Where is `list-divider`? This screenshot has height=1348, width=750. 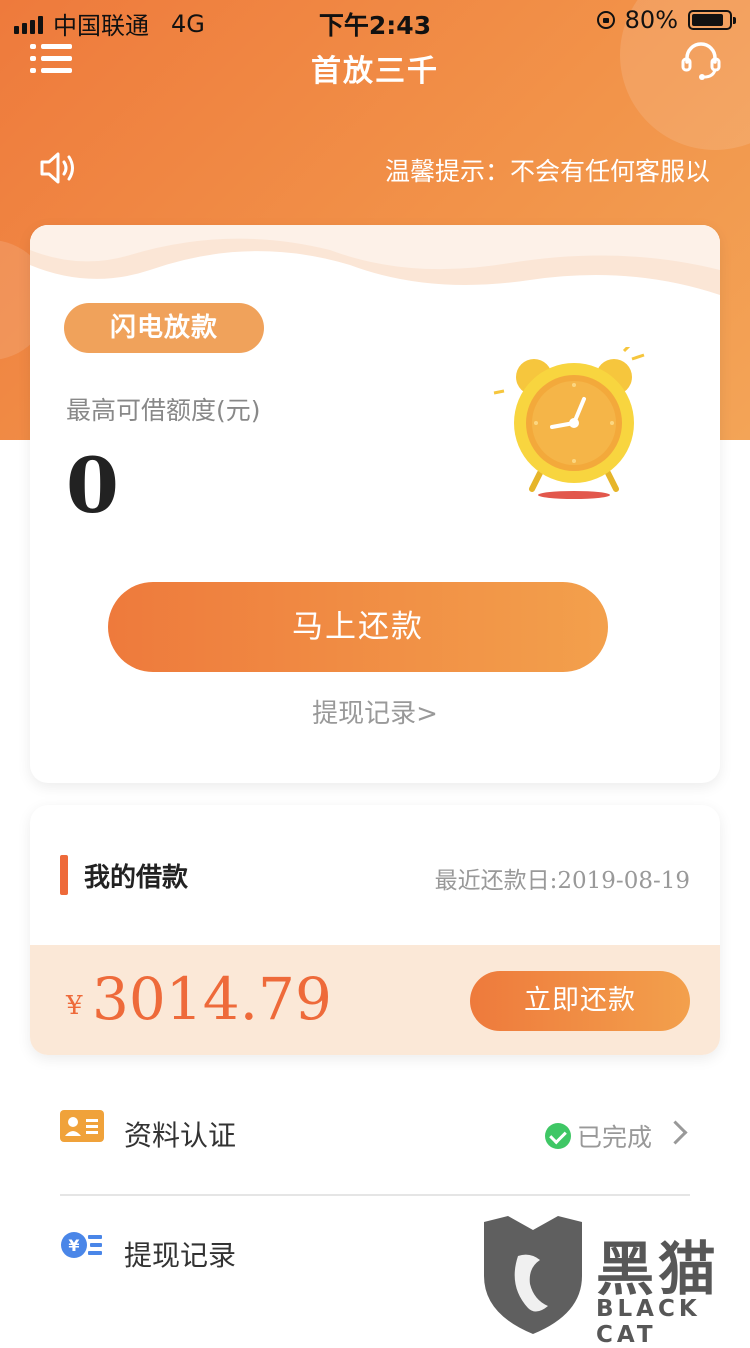
list-divider is located at coordinates (375, 1195).